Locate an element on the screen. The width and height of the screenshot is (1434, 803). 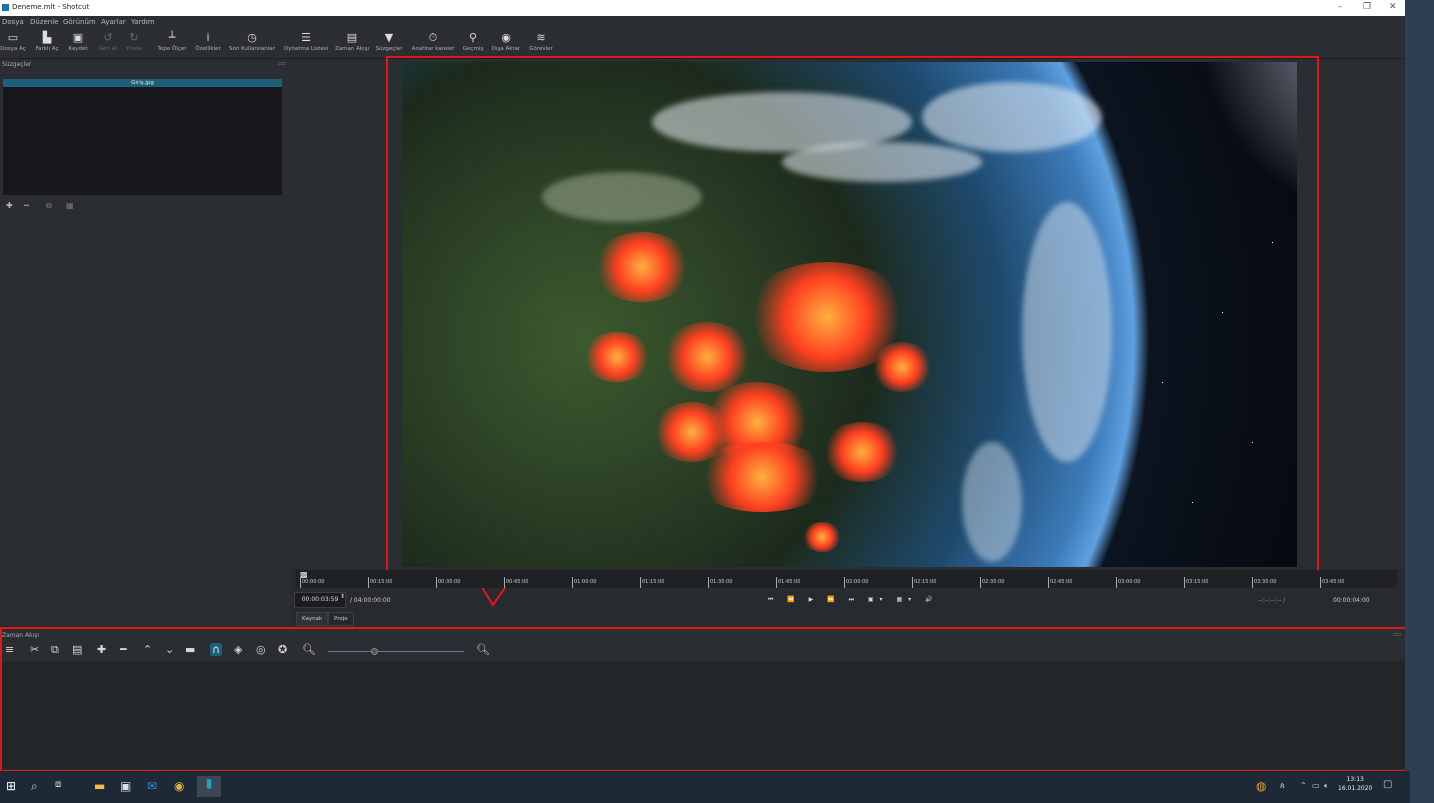
open-other-button: ▙ Farklı Aç is located at coordinates (47, 43).